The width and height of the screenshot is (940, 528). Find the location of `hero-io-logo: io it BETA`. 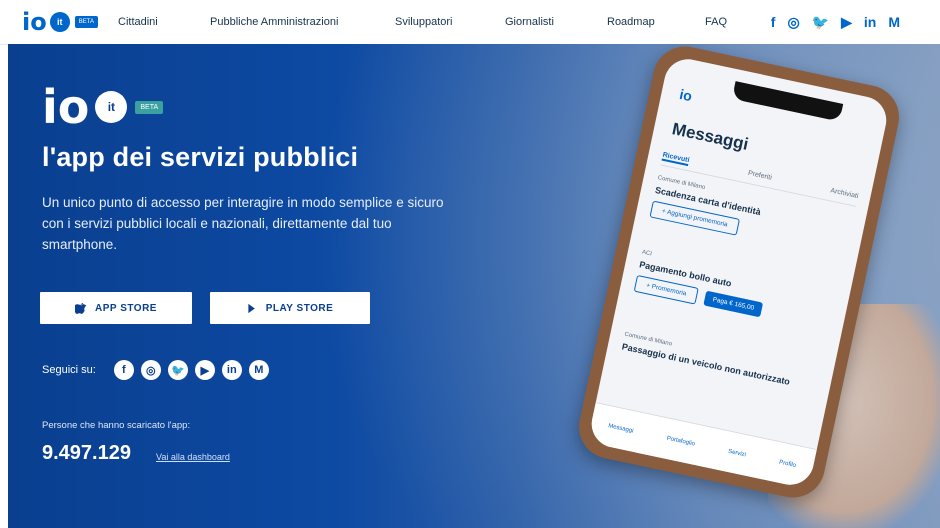

hero-io-logo: io it BETA is located at coordinates (103, 107).